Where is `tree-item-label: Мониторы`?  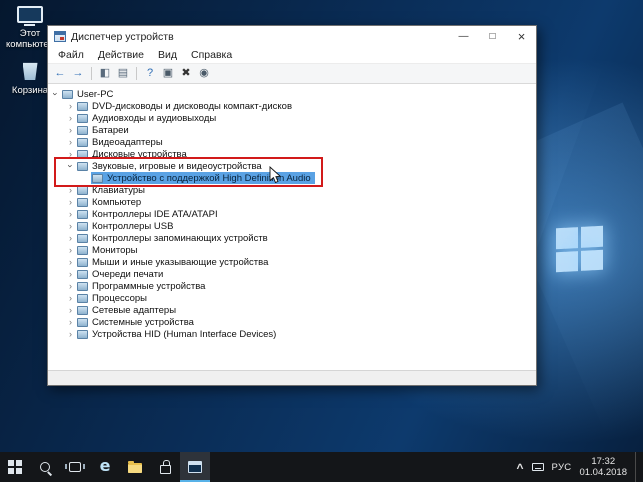
tree-item-label: Мониторы is located at coordinates (115, 250).